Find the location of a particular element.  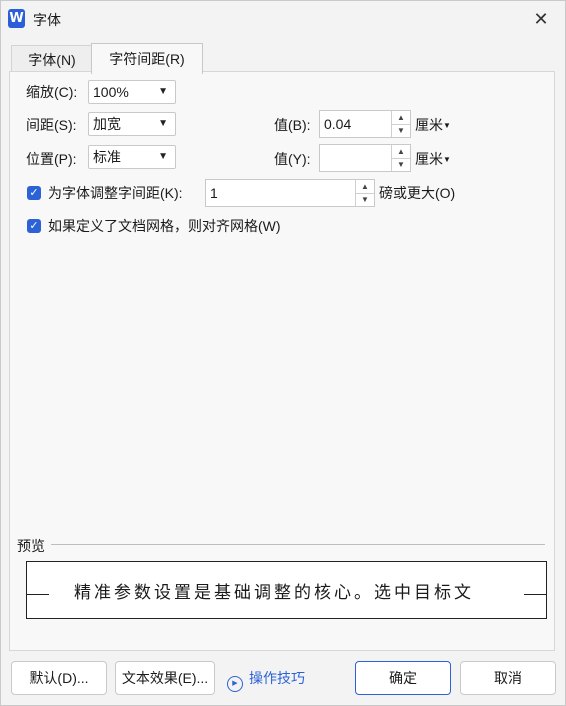

title-bar: W 字体 ✕ is located at coordinates (283, 19).